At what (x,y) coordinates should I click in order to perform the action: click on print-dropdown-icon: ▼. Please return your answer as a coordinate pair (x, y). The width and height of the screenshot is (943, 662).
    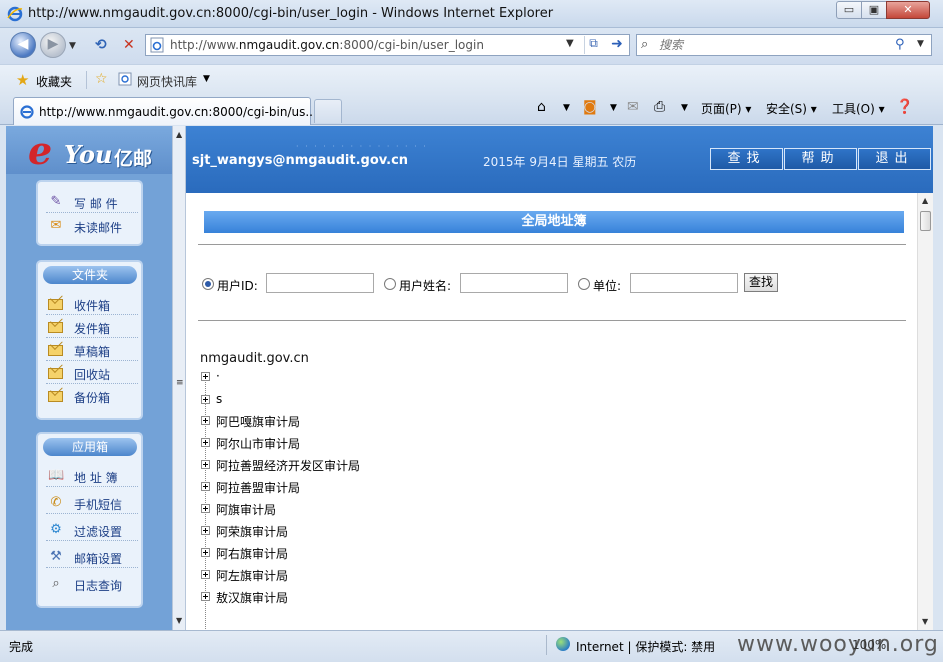
    Looking at the image, I should click on (684, 108).